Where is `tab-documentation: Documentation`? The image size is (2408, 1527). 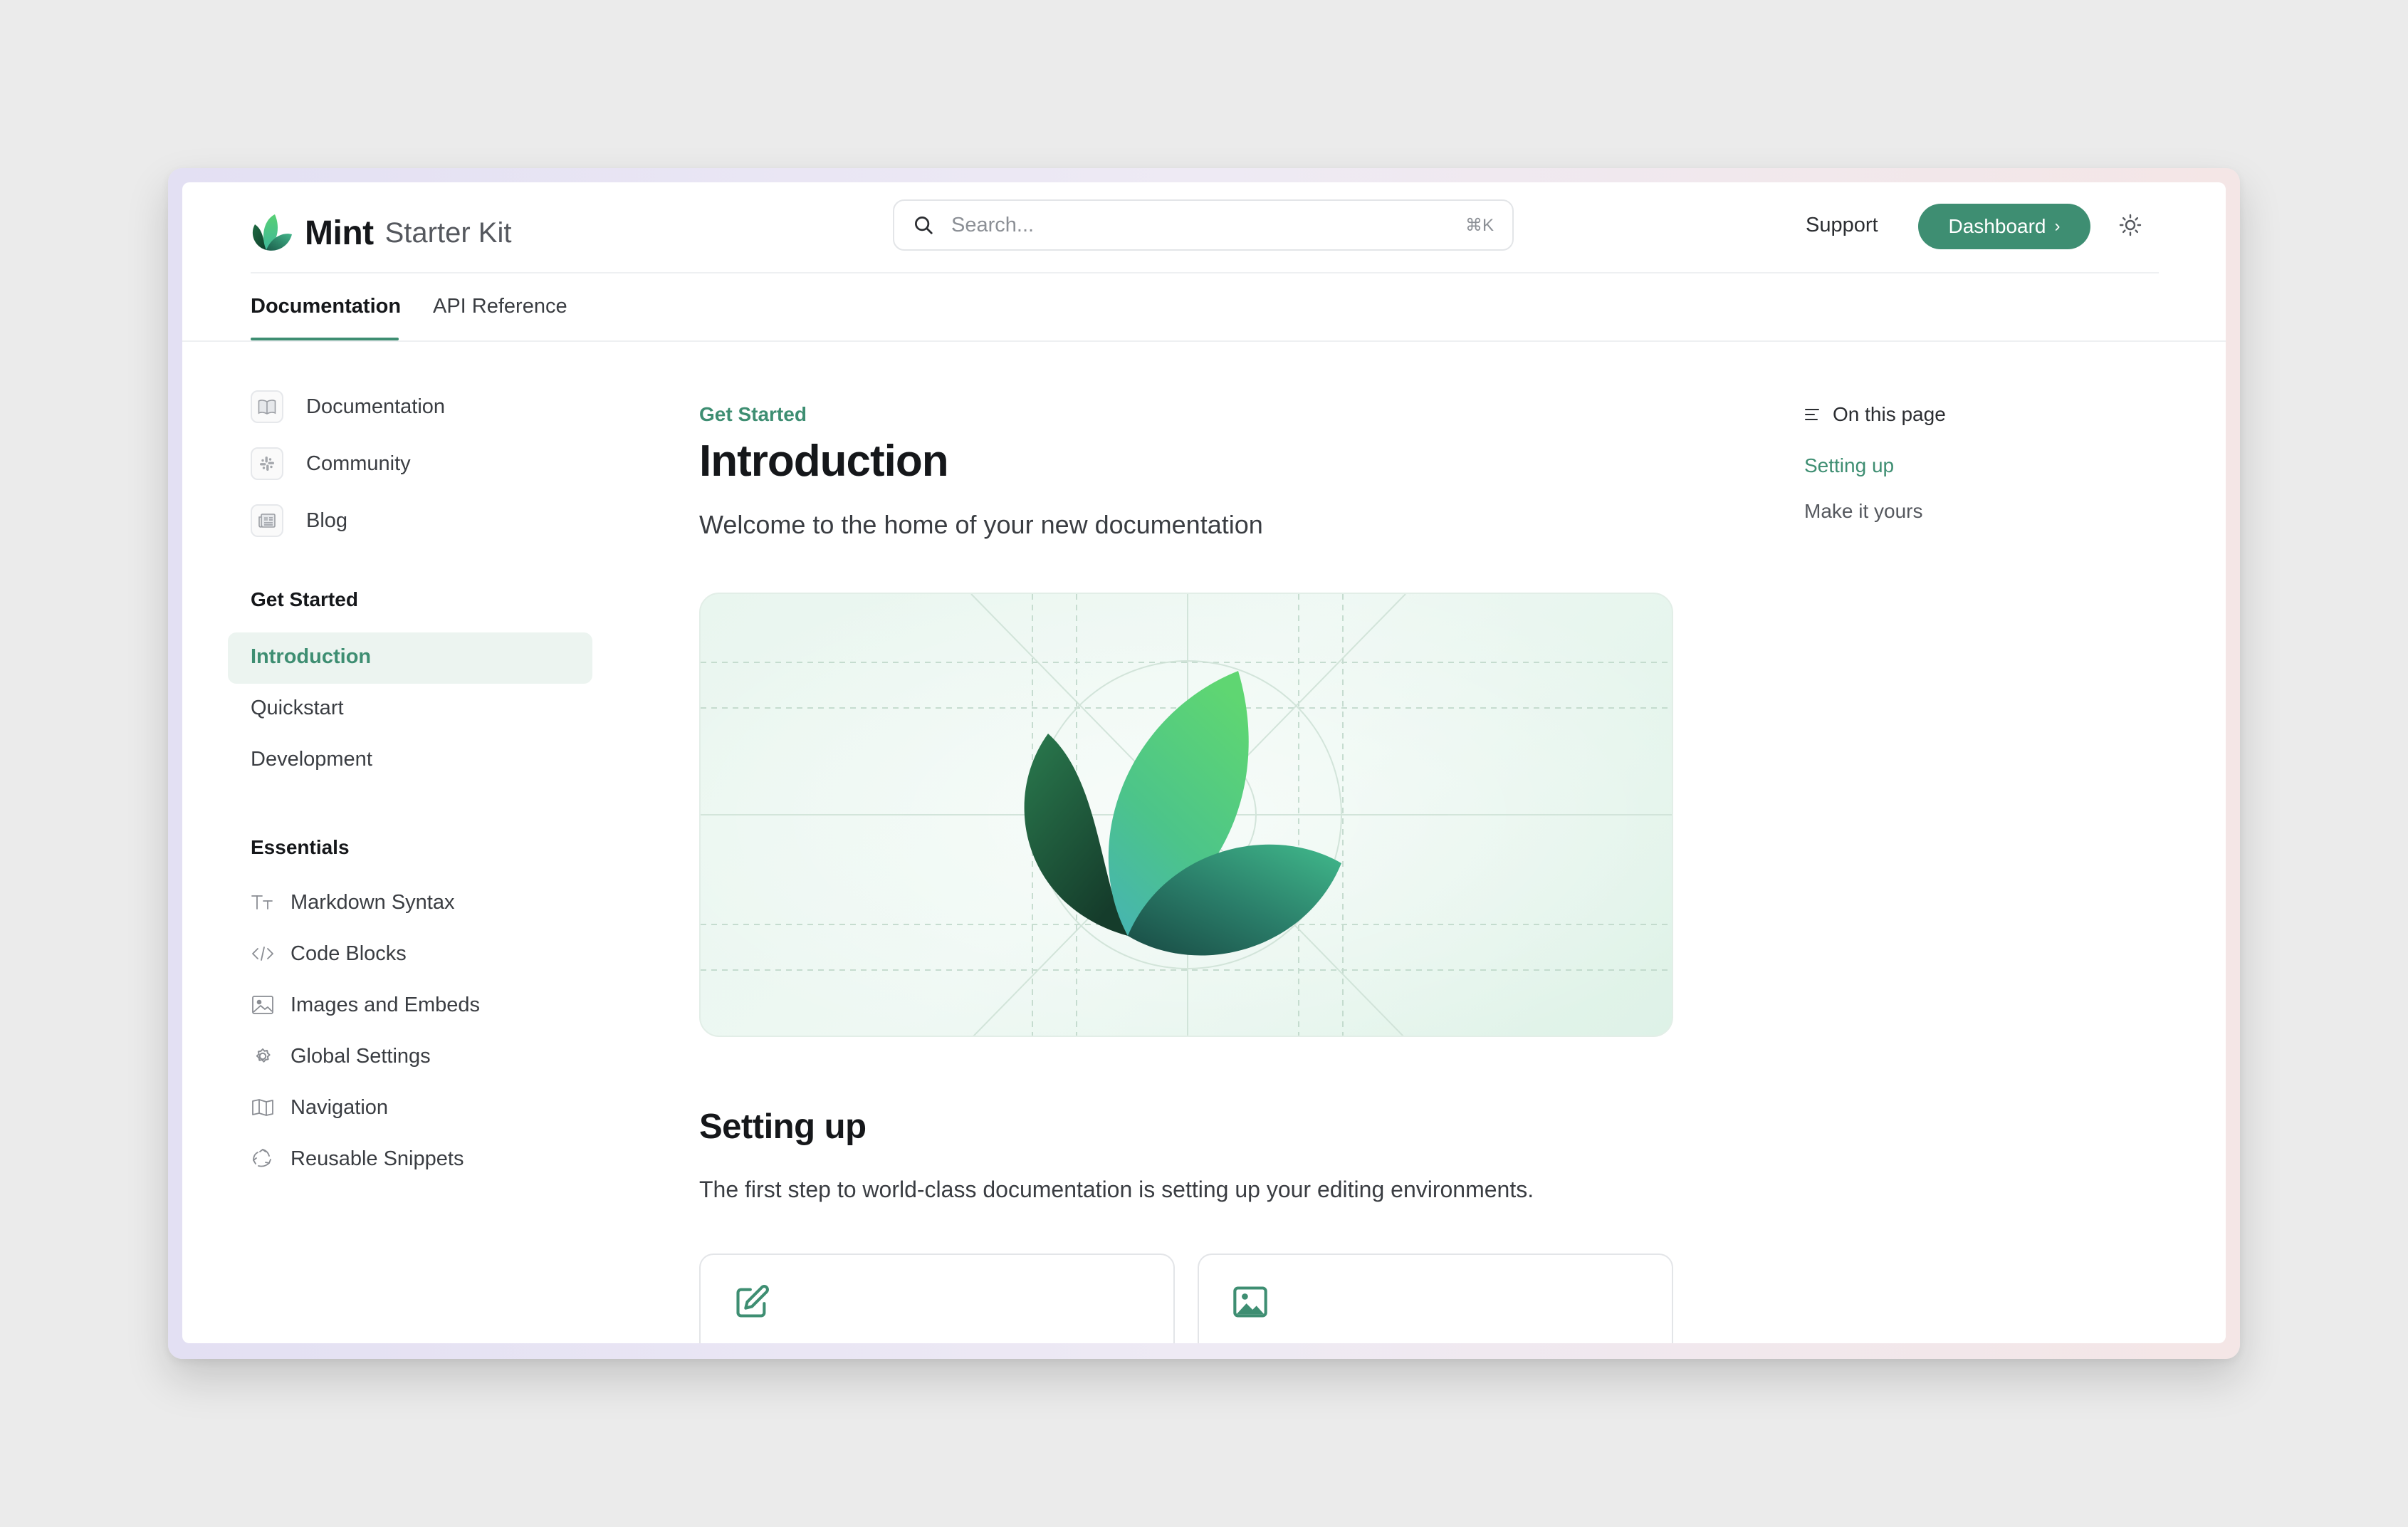 tab-documentation: Documentation is located at coordinates (326, 306).